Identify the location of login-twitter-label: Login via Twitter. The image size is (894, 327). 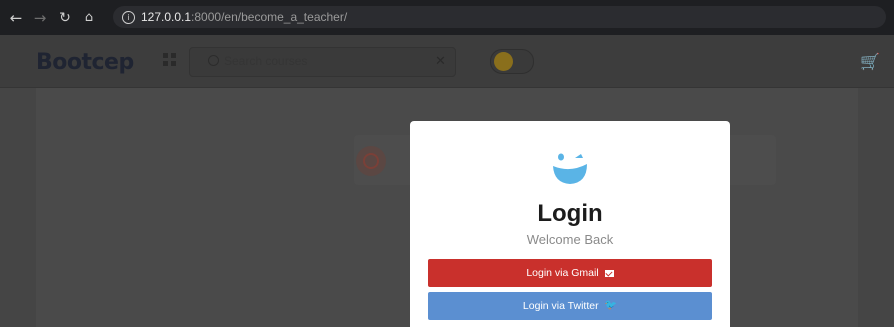
(560, 306).